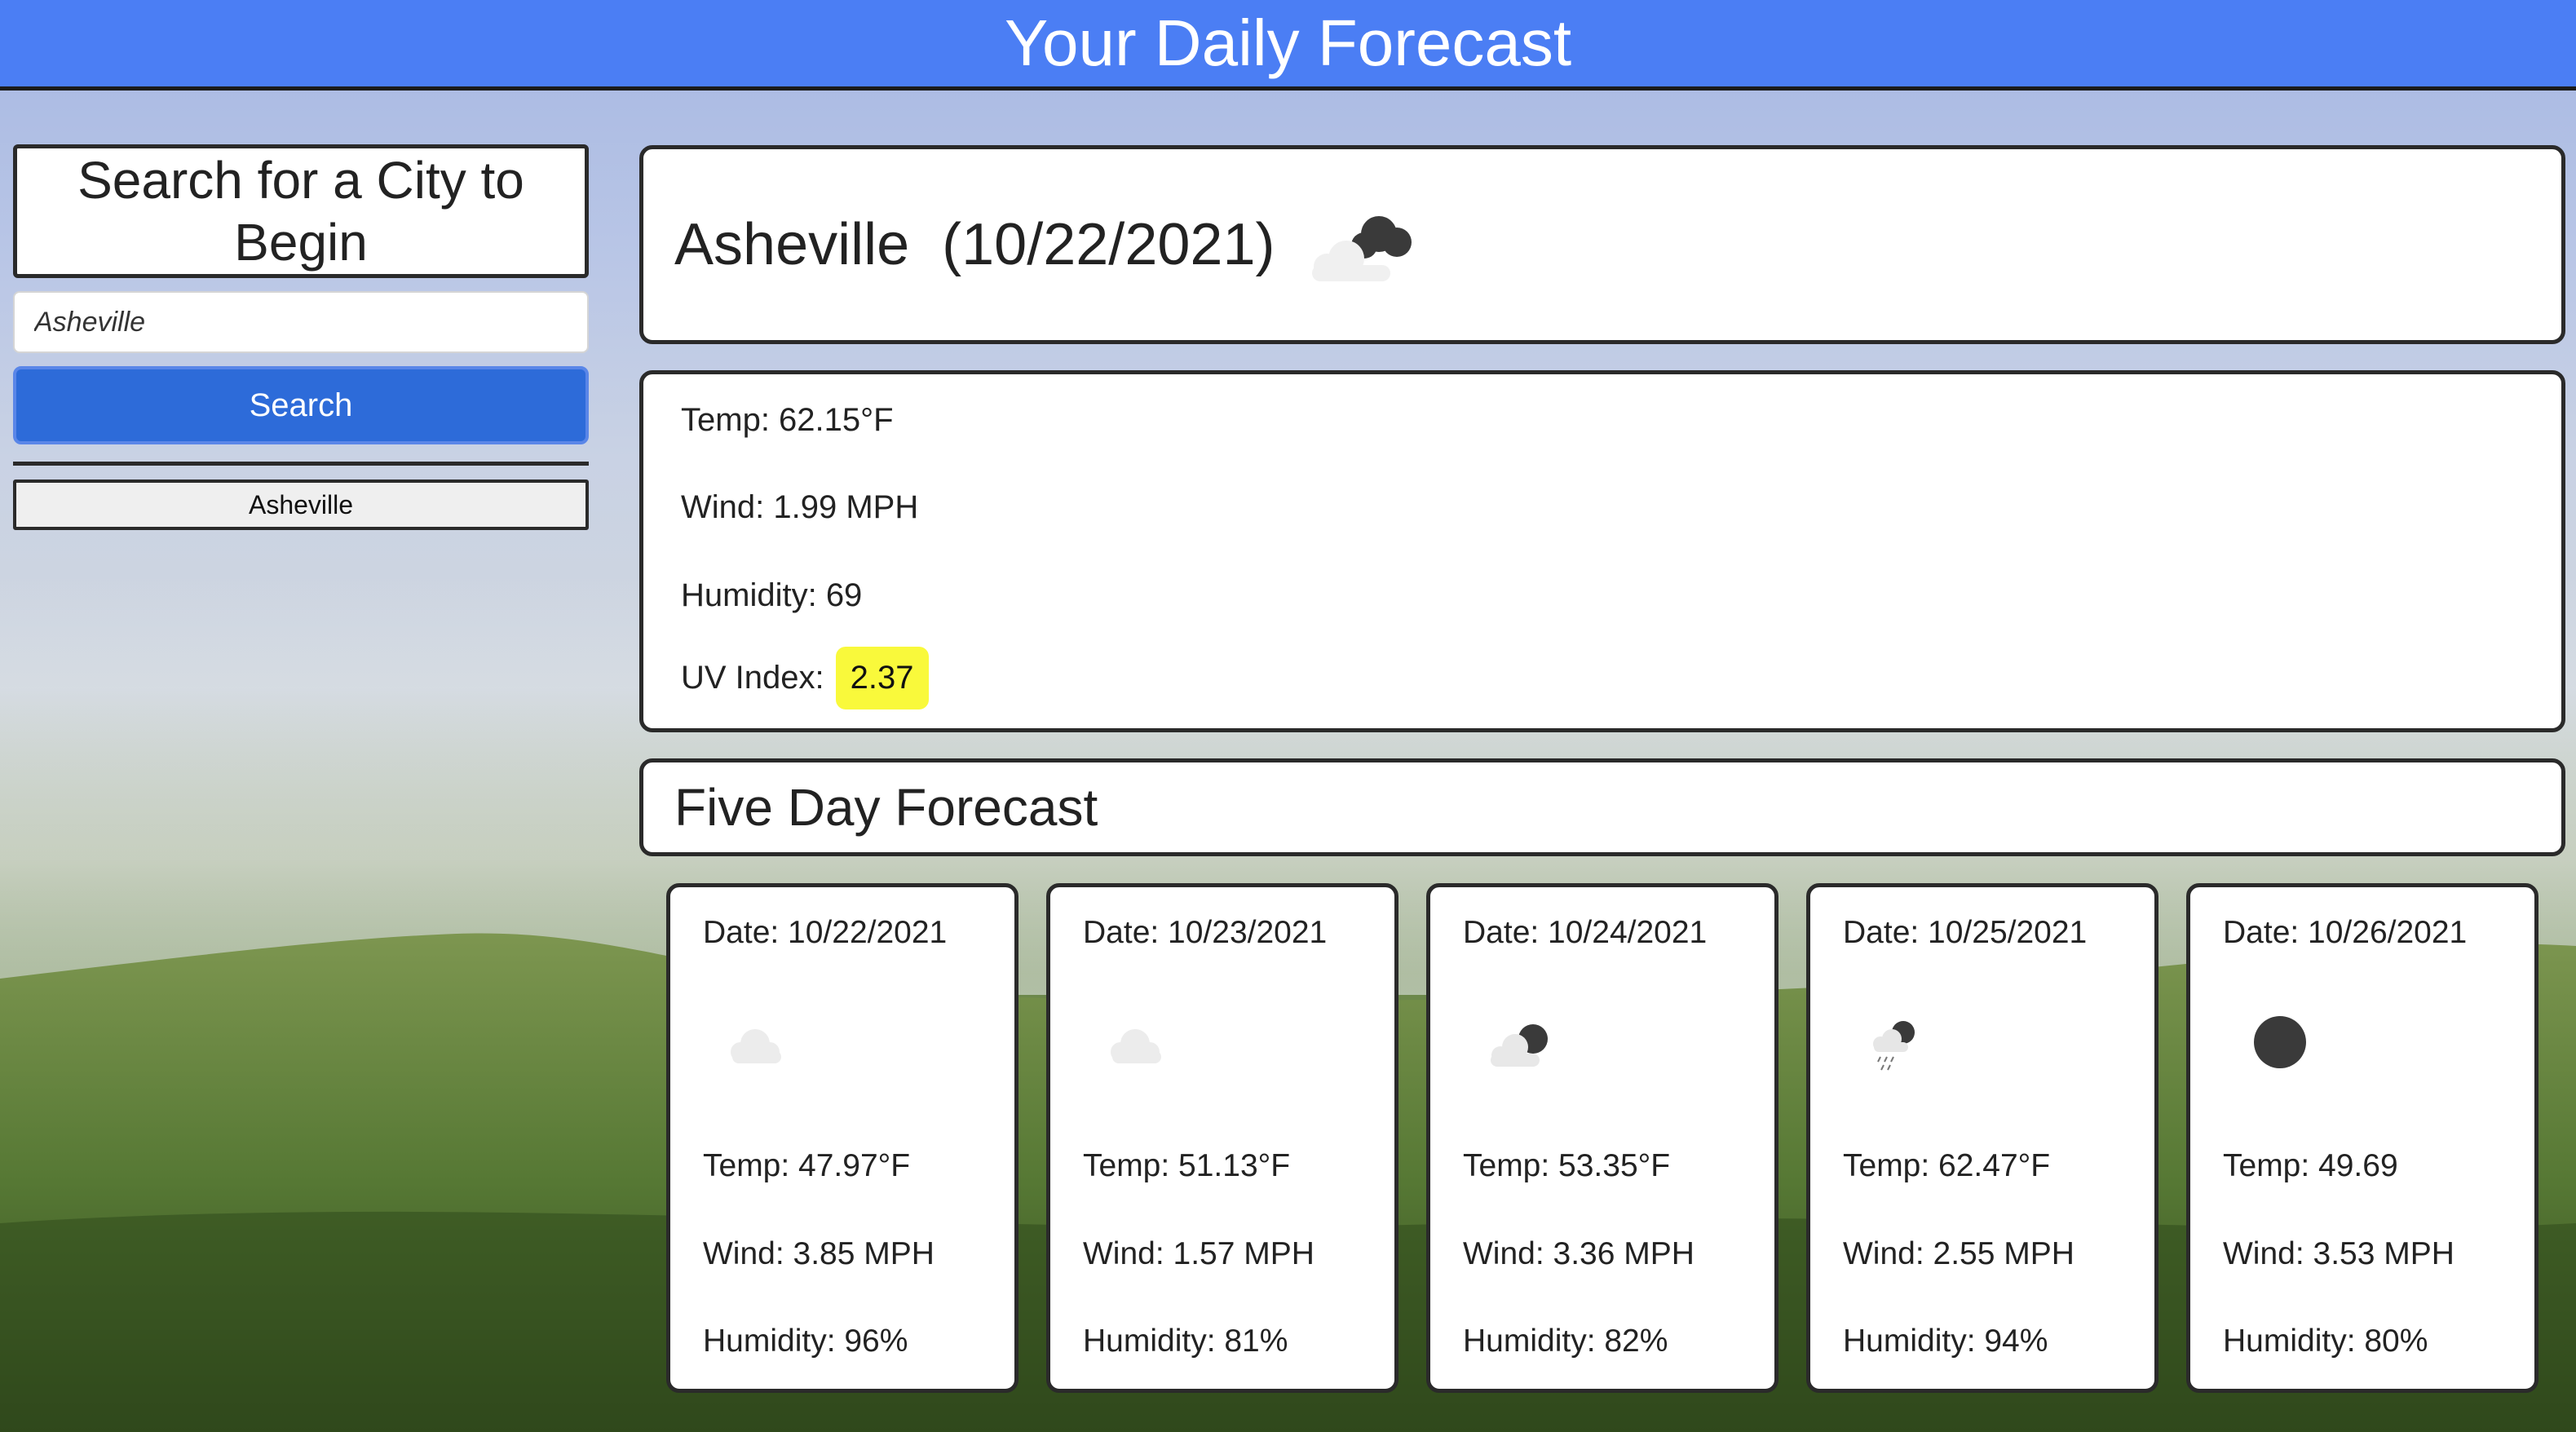 The height and width of the screenshot is (1432, 2576). Describe the element at coordinates (1567, 1165) in the screenshot. I see `forecast-temp: Temp: 53.35°F` at that location.